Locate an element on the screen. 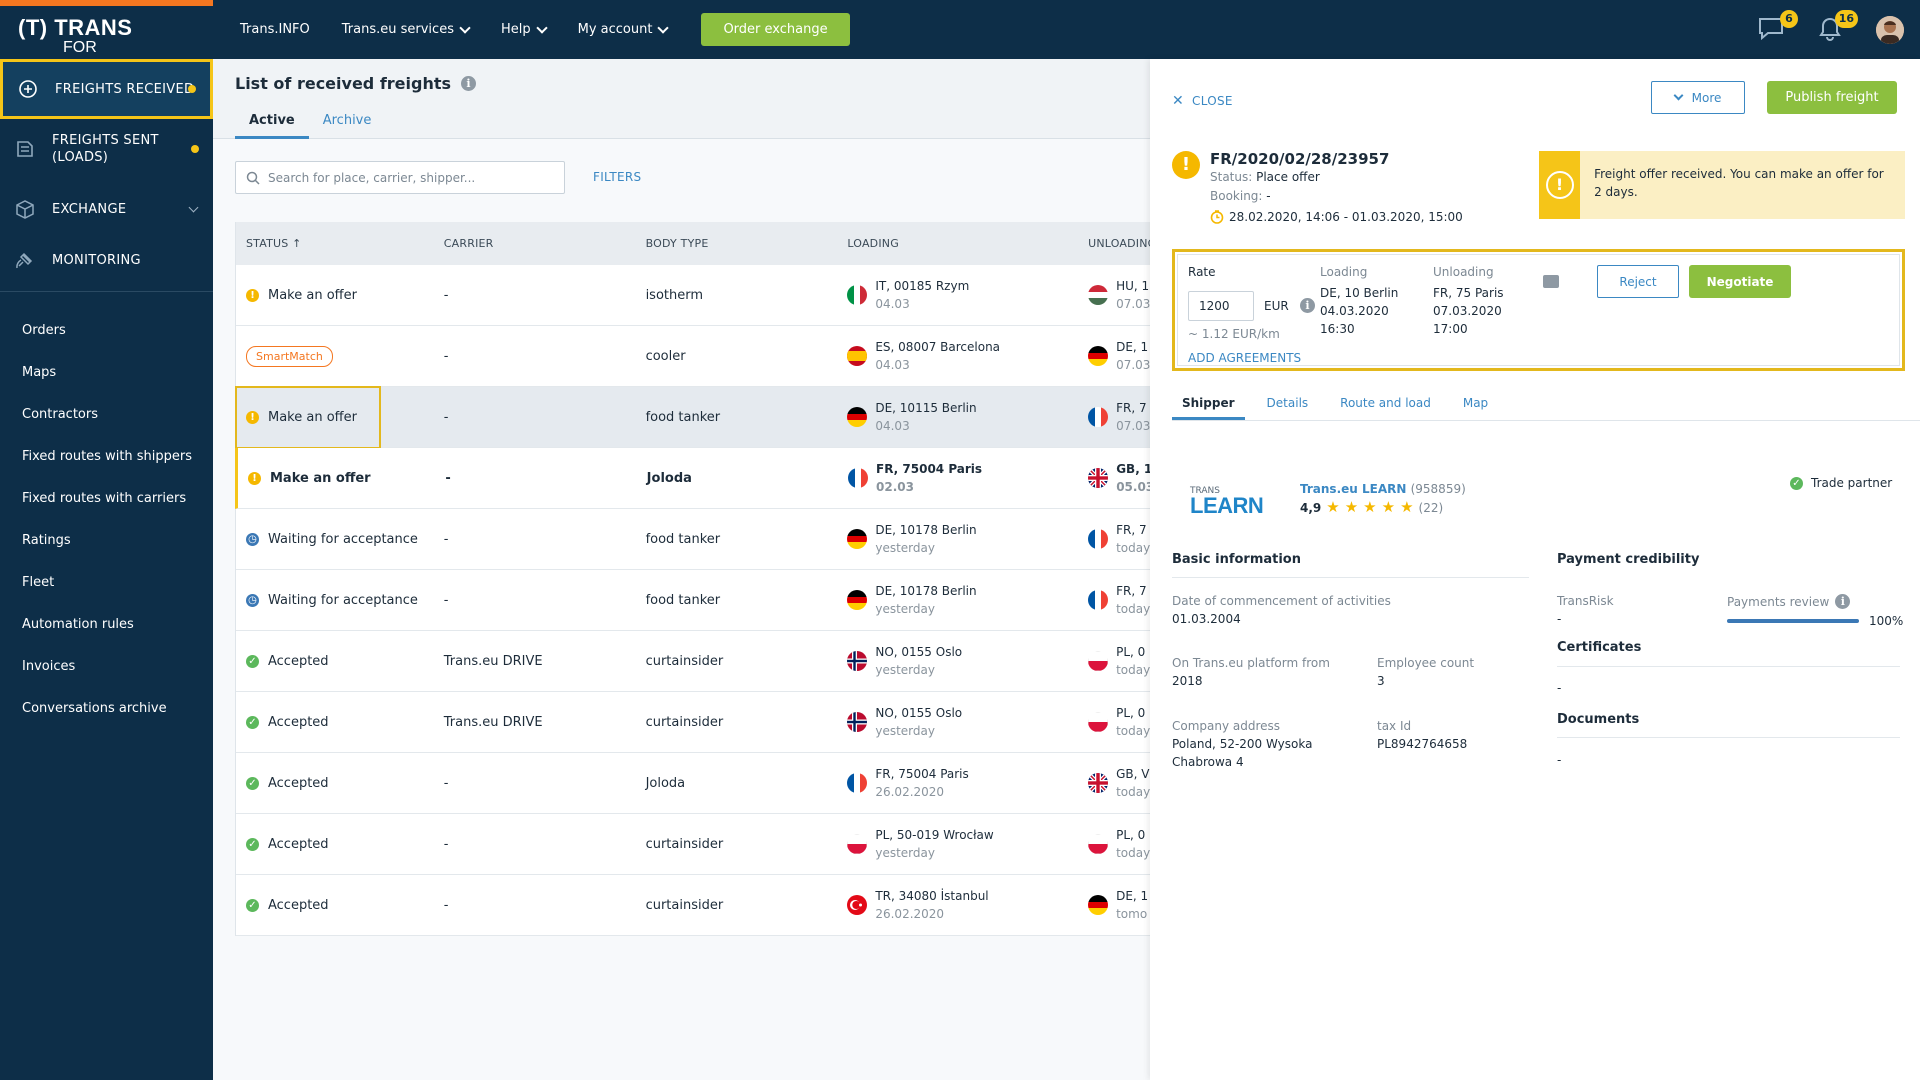  sidebar-item-invoices: Invoices is located at coordinates (106, 667).